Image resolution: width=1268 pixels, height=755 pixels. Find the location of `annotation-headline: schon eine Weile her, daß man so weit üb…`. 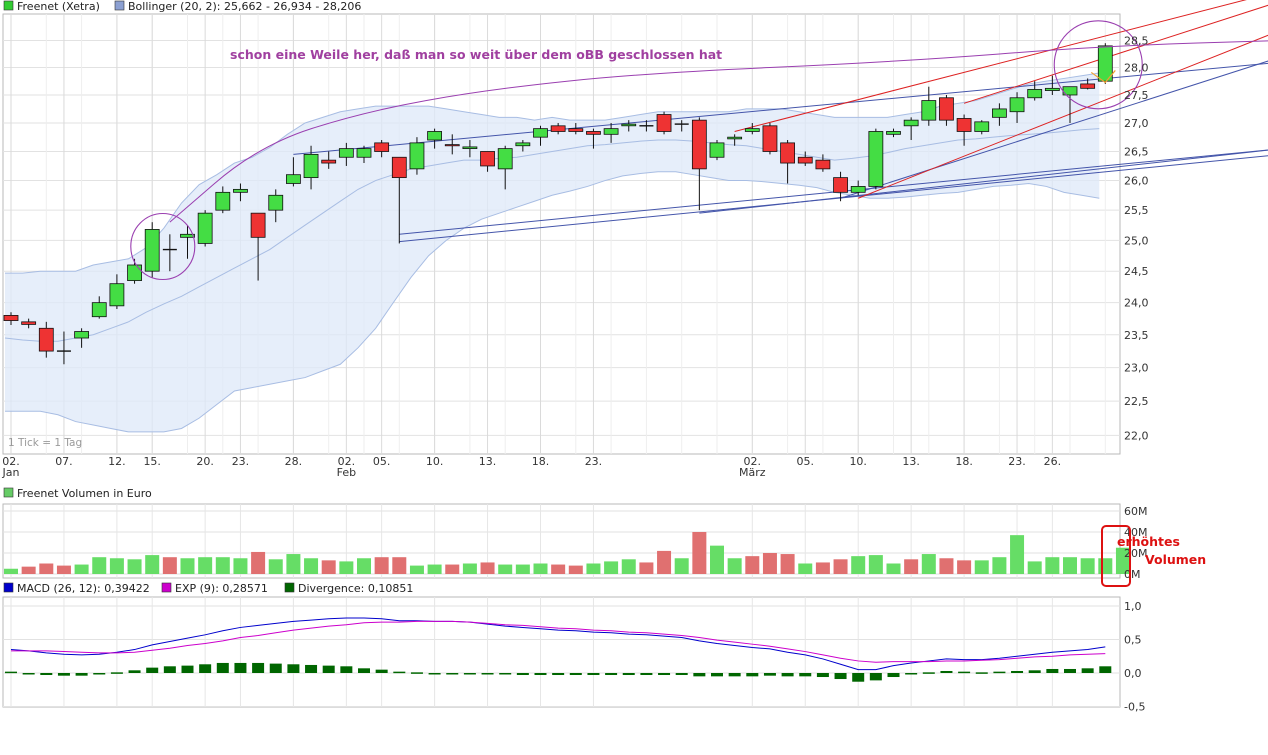

annotation-headline: schon eine Weile her, daß man so weit üb… is located at coordinates (476, 54).